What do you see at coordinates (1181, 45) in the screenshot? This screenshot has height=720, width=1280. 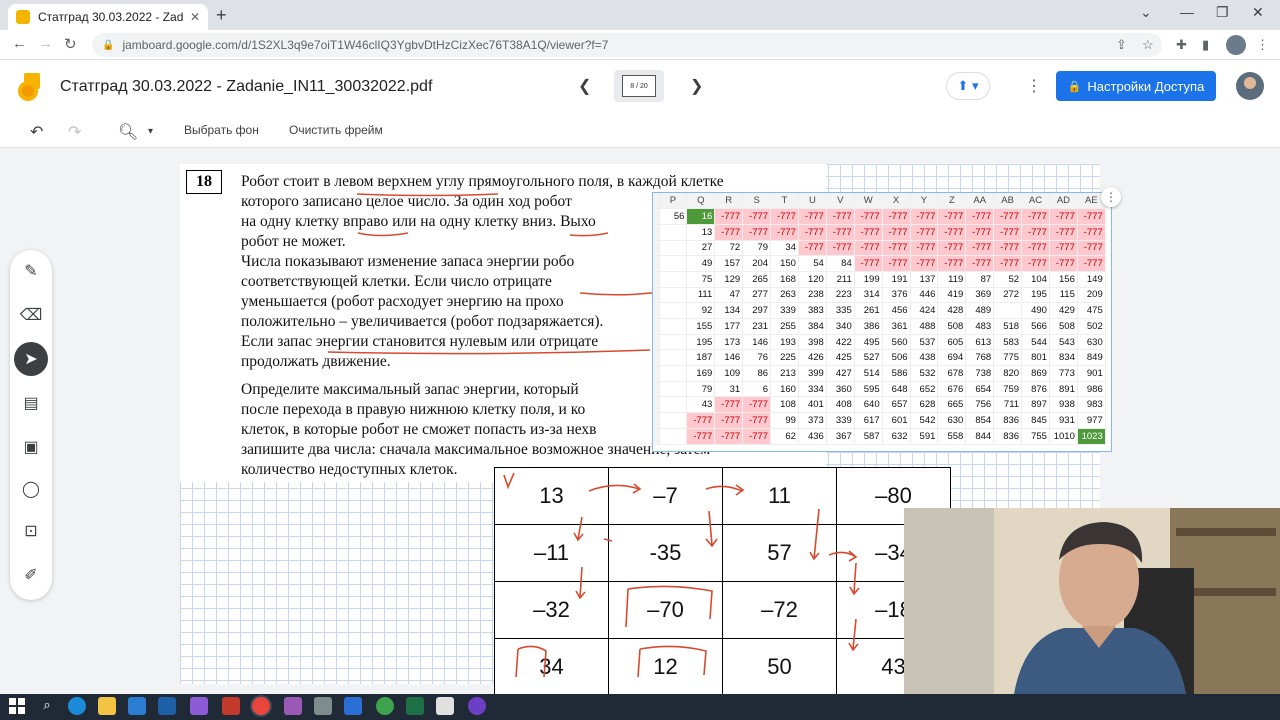 I see `extensions-icon: ✚` at bounding box center [1181, 45].